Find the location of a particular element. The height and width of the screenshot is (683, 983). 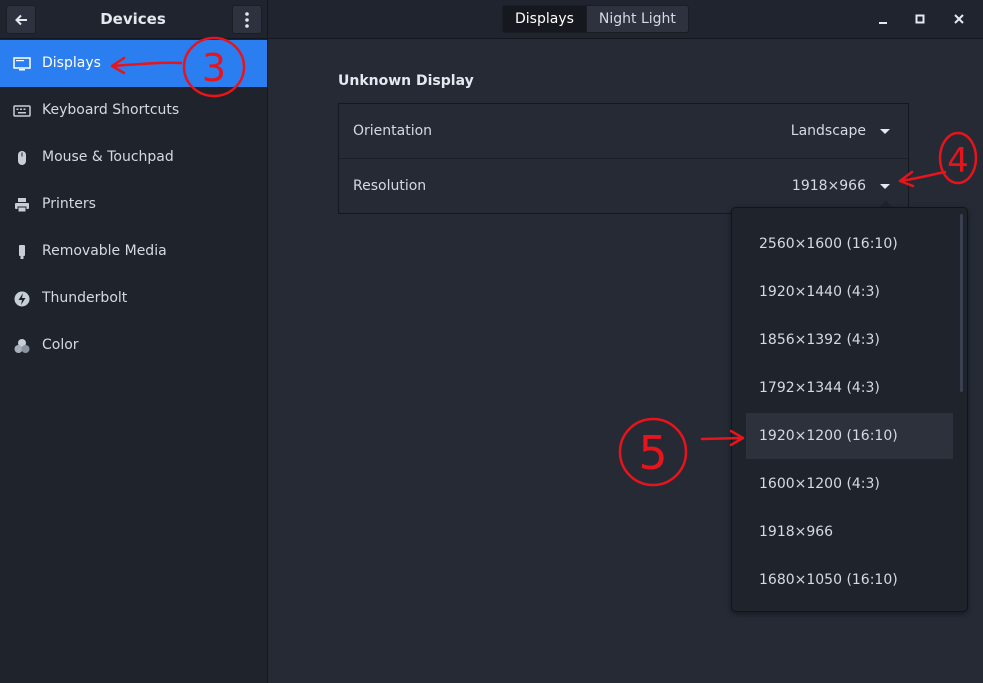

maximize-icon is located at coordinates (920, 19).